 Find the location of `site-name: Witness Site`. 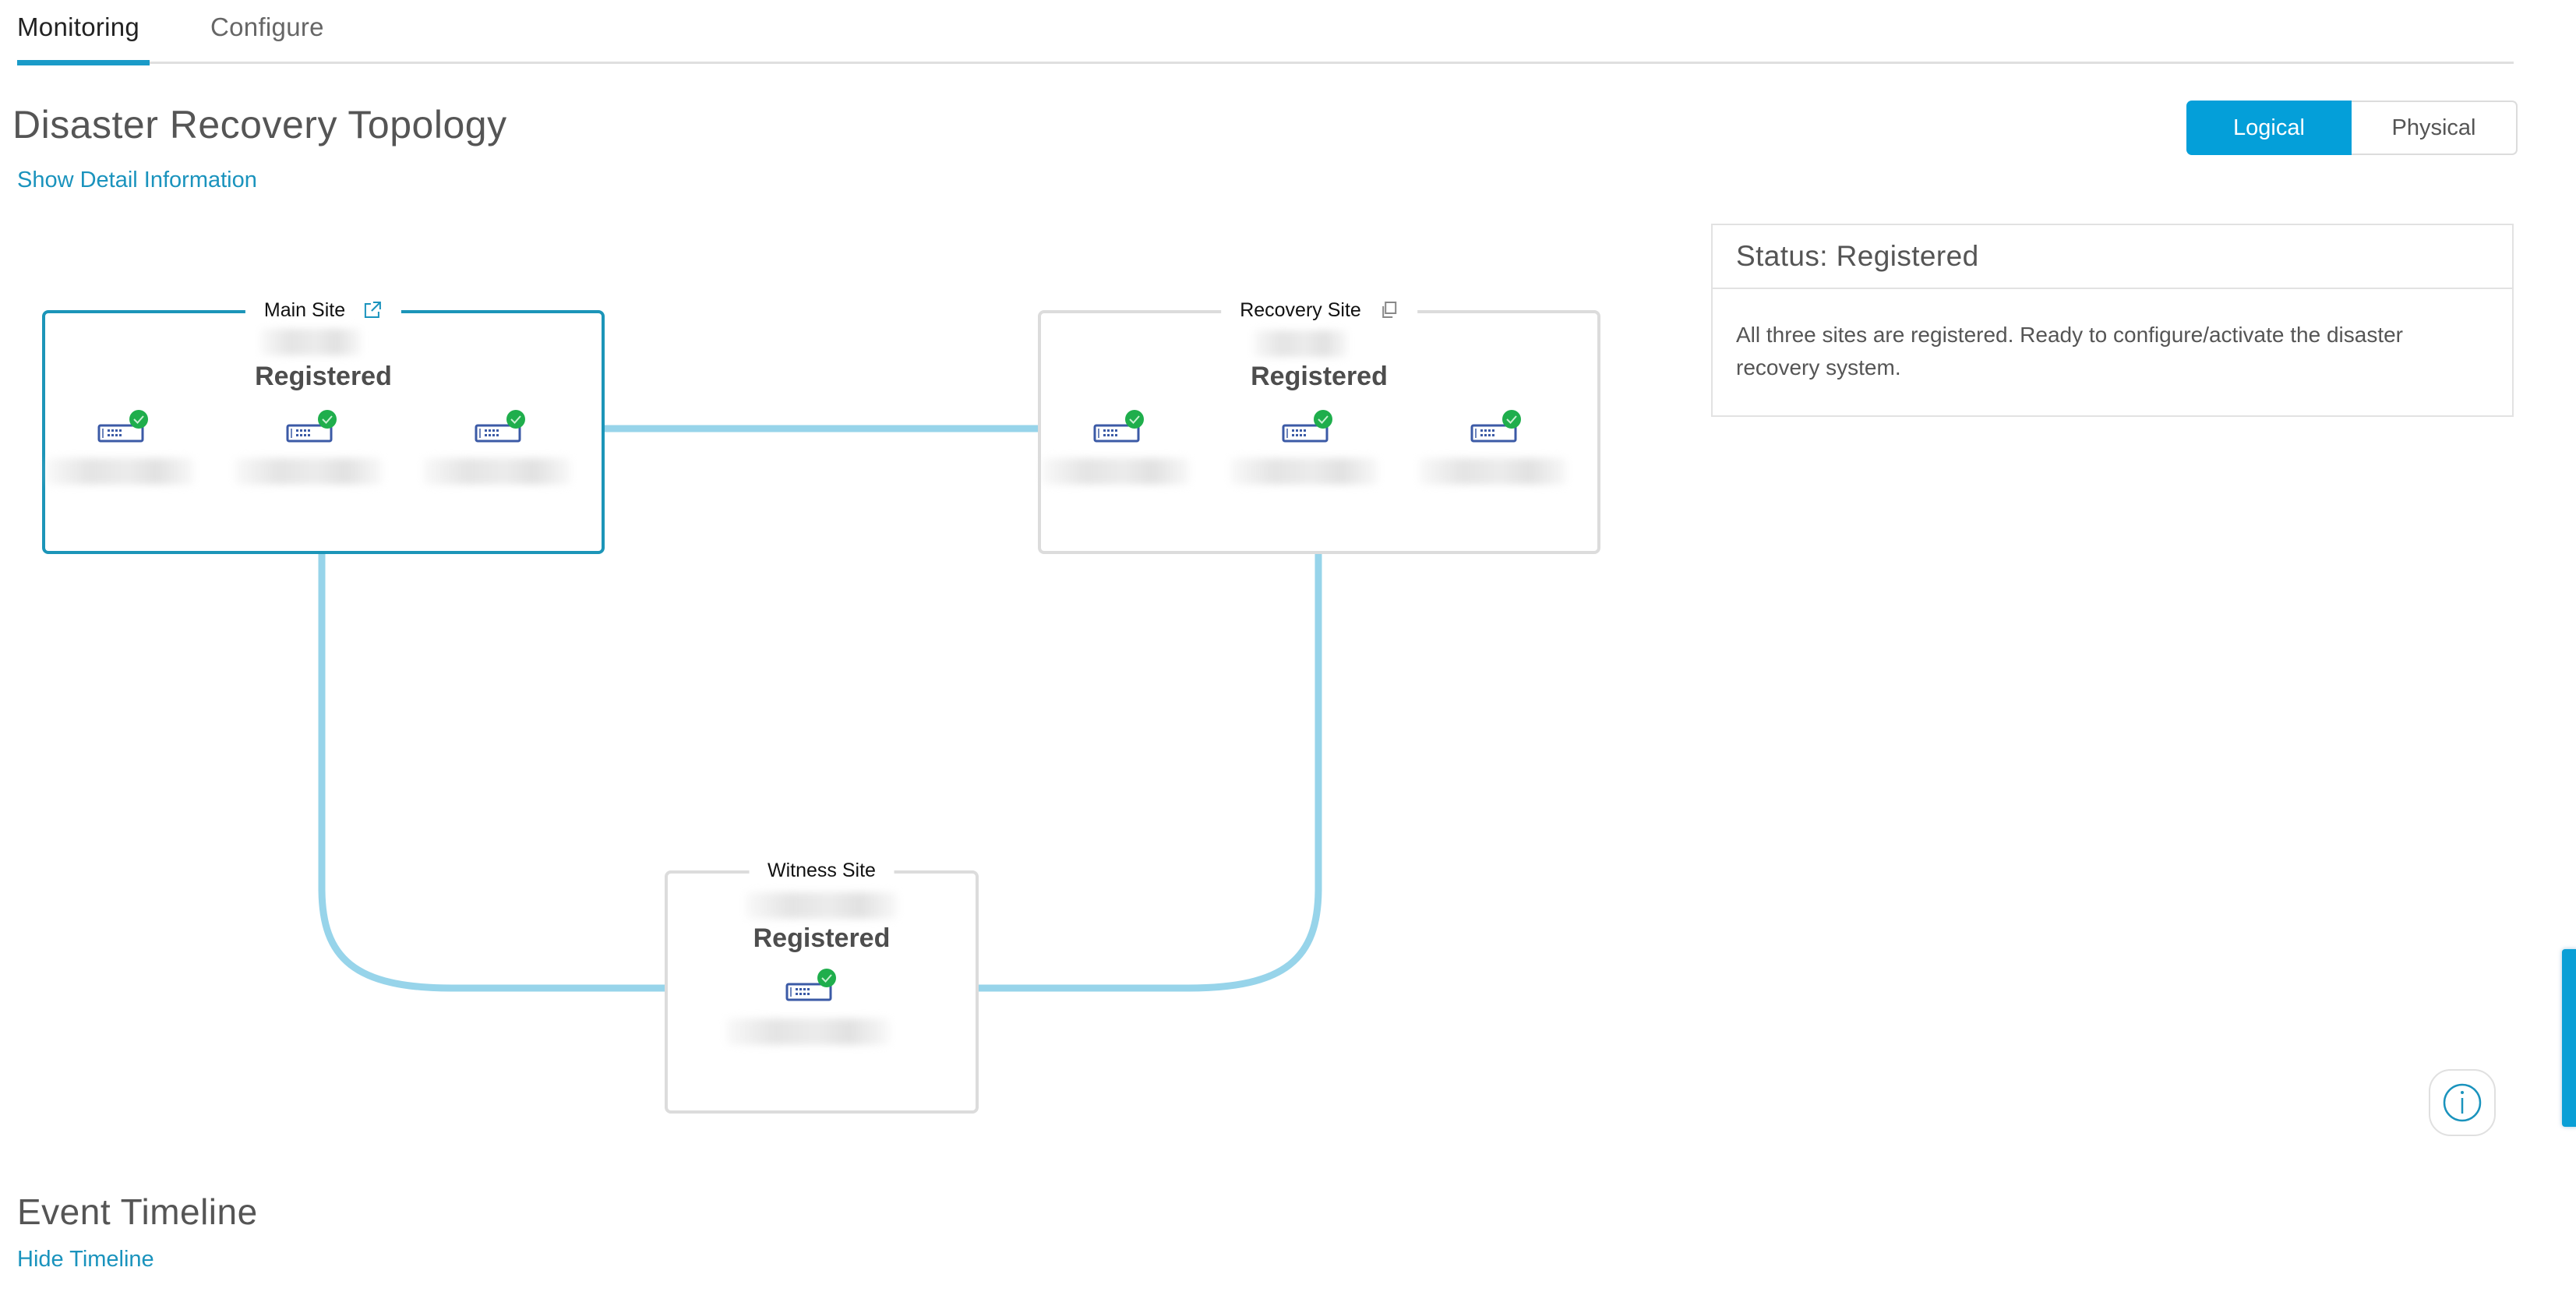

site-name: Witness Site is located at coordinates (822, 870).